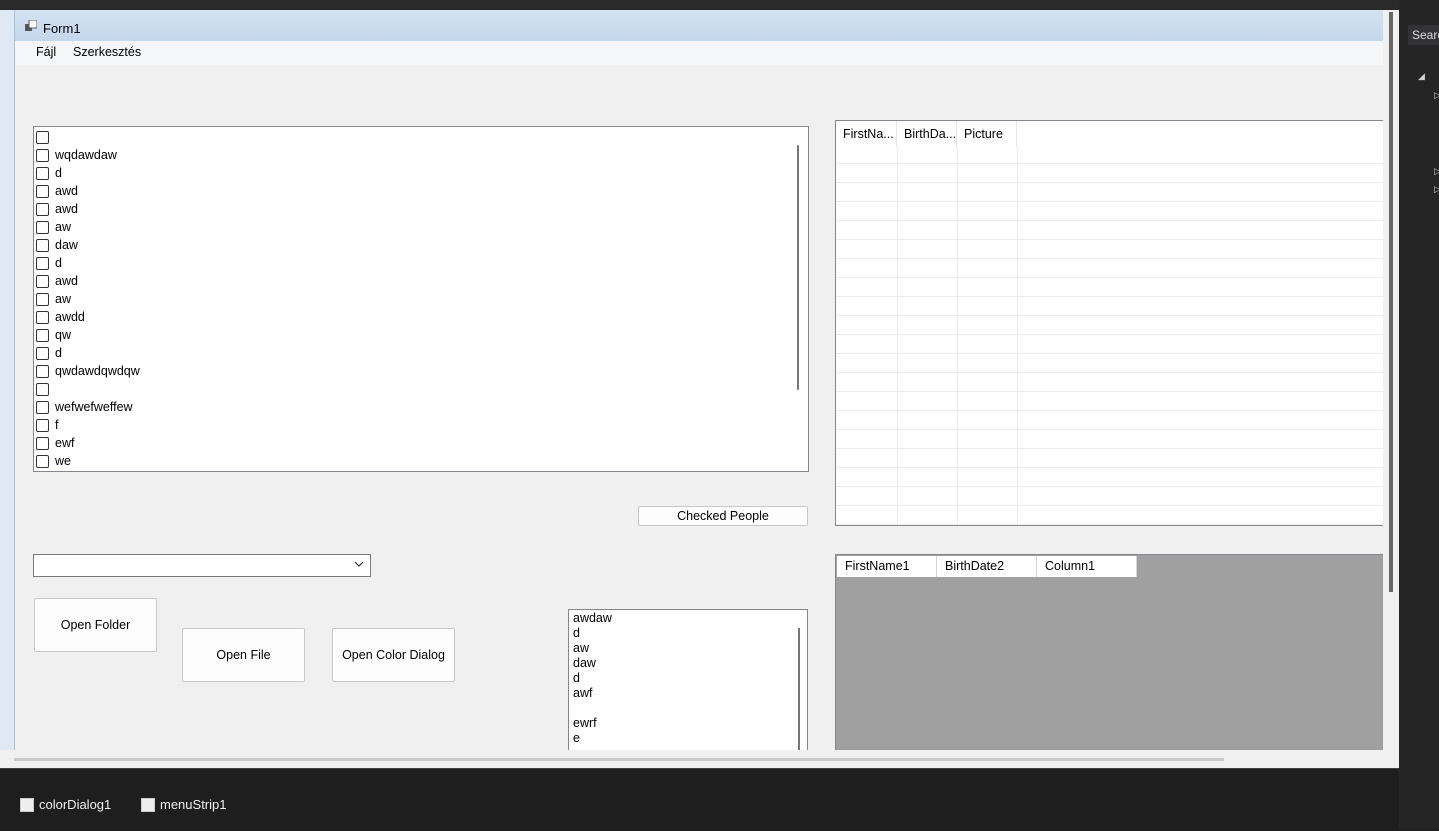 The height and width of the screenshot is (831, 1439). What do you see at coordinates (76, 155) in the screenshot?
I see `checklist-item: wqdawdaw` at bounding box center [76, 155].